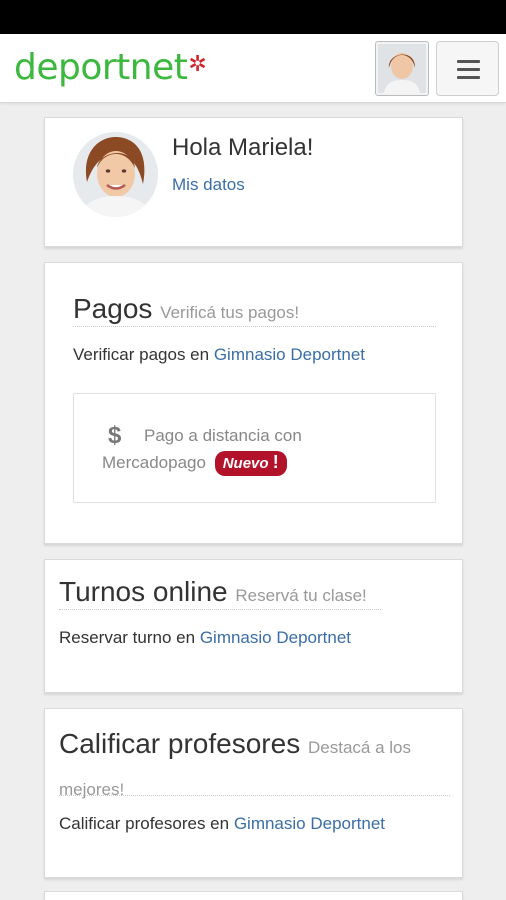 The image size is (506, 900). What do you see at coordinates (275, 462) in the screenshot?
I see `exclamation-icon: !` at bounding box center [275, 462].